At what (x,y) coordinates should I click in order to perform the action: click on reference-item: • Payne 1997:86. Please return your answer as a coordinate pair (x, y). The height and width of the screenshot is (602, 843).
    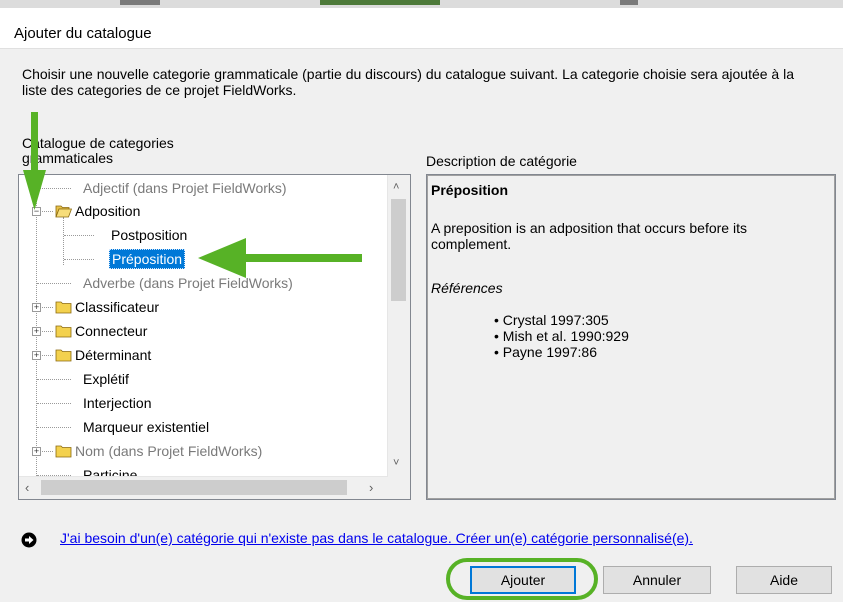
    Looking at the image, I should click on (545, 352).